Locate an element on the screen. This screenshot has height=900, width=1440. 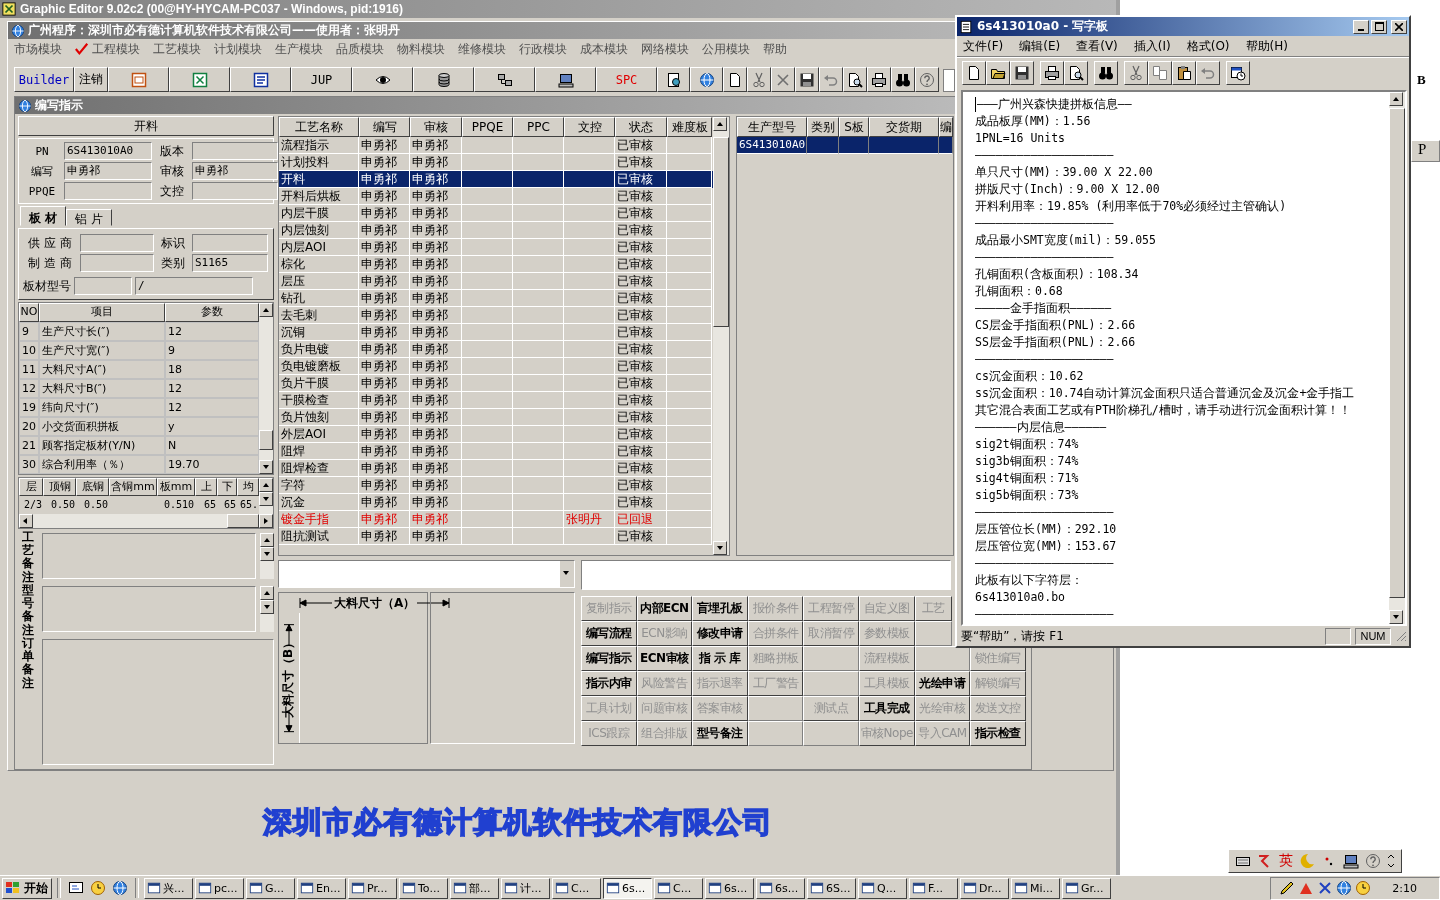
table-row: 阻焊 申勇祁 申勇祁 已审核 is located at coordinates (496, 451).